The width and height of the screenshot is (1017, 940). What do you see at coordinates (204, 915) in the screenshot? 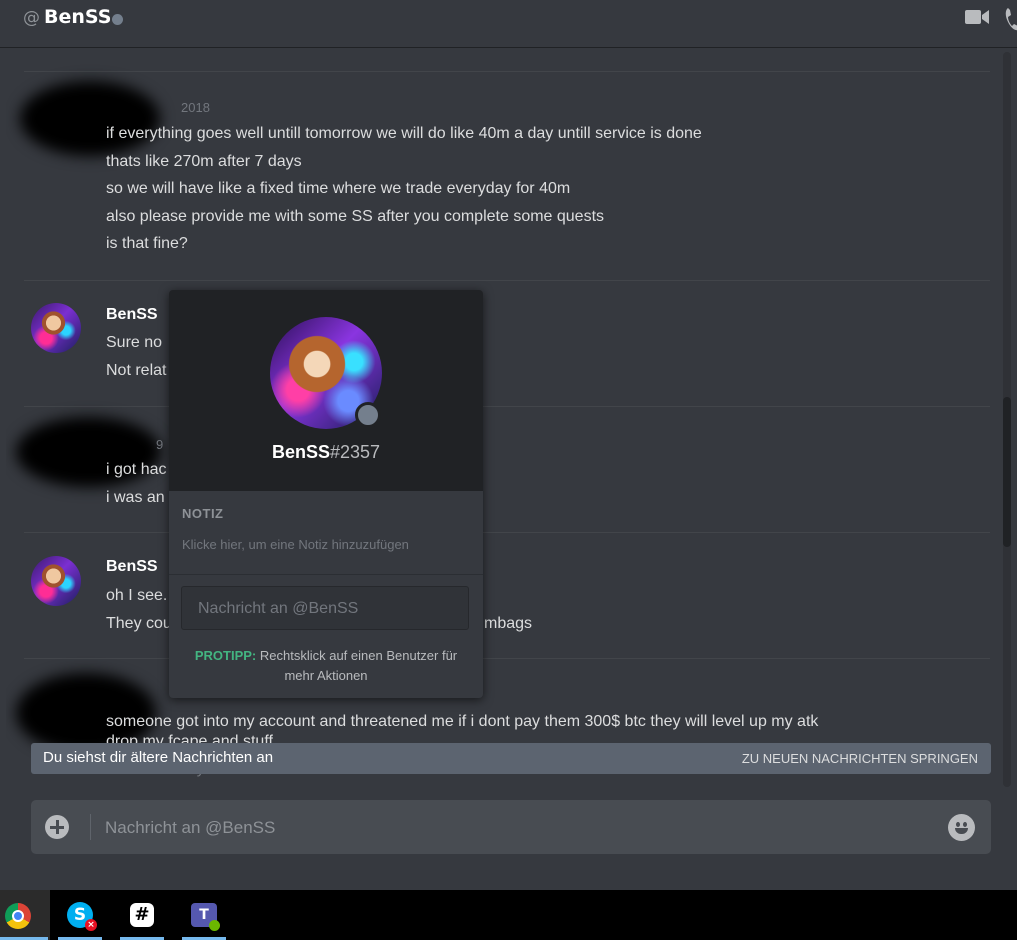
I see `taskbar-teams: T` at bounding box center [204, 915].